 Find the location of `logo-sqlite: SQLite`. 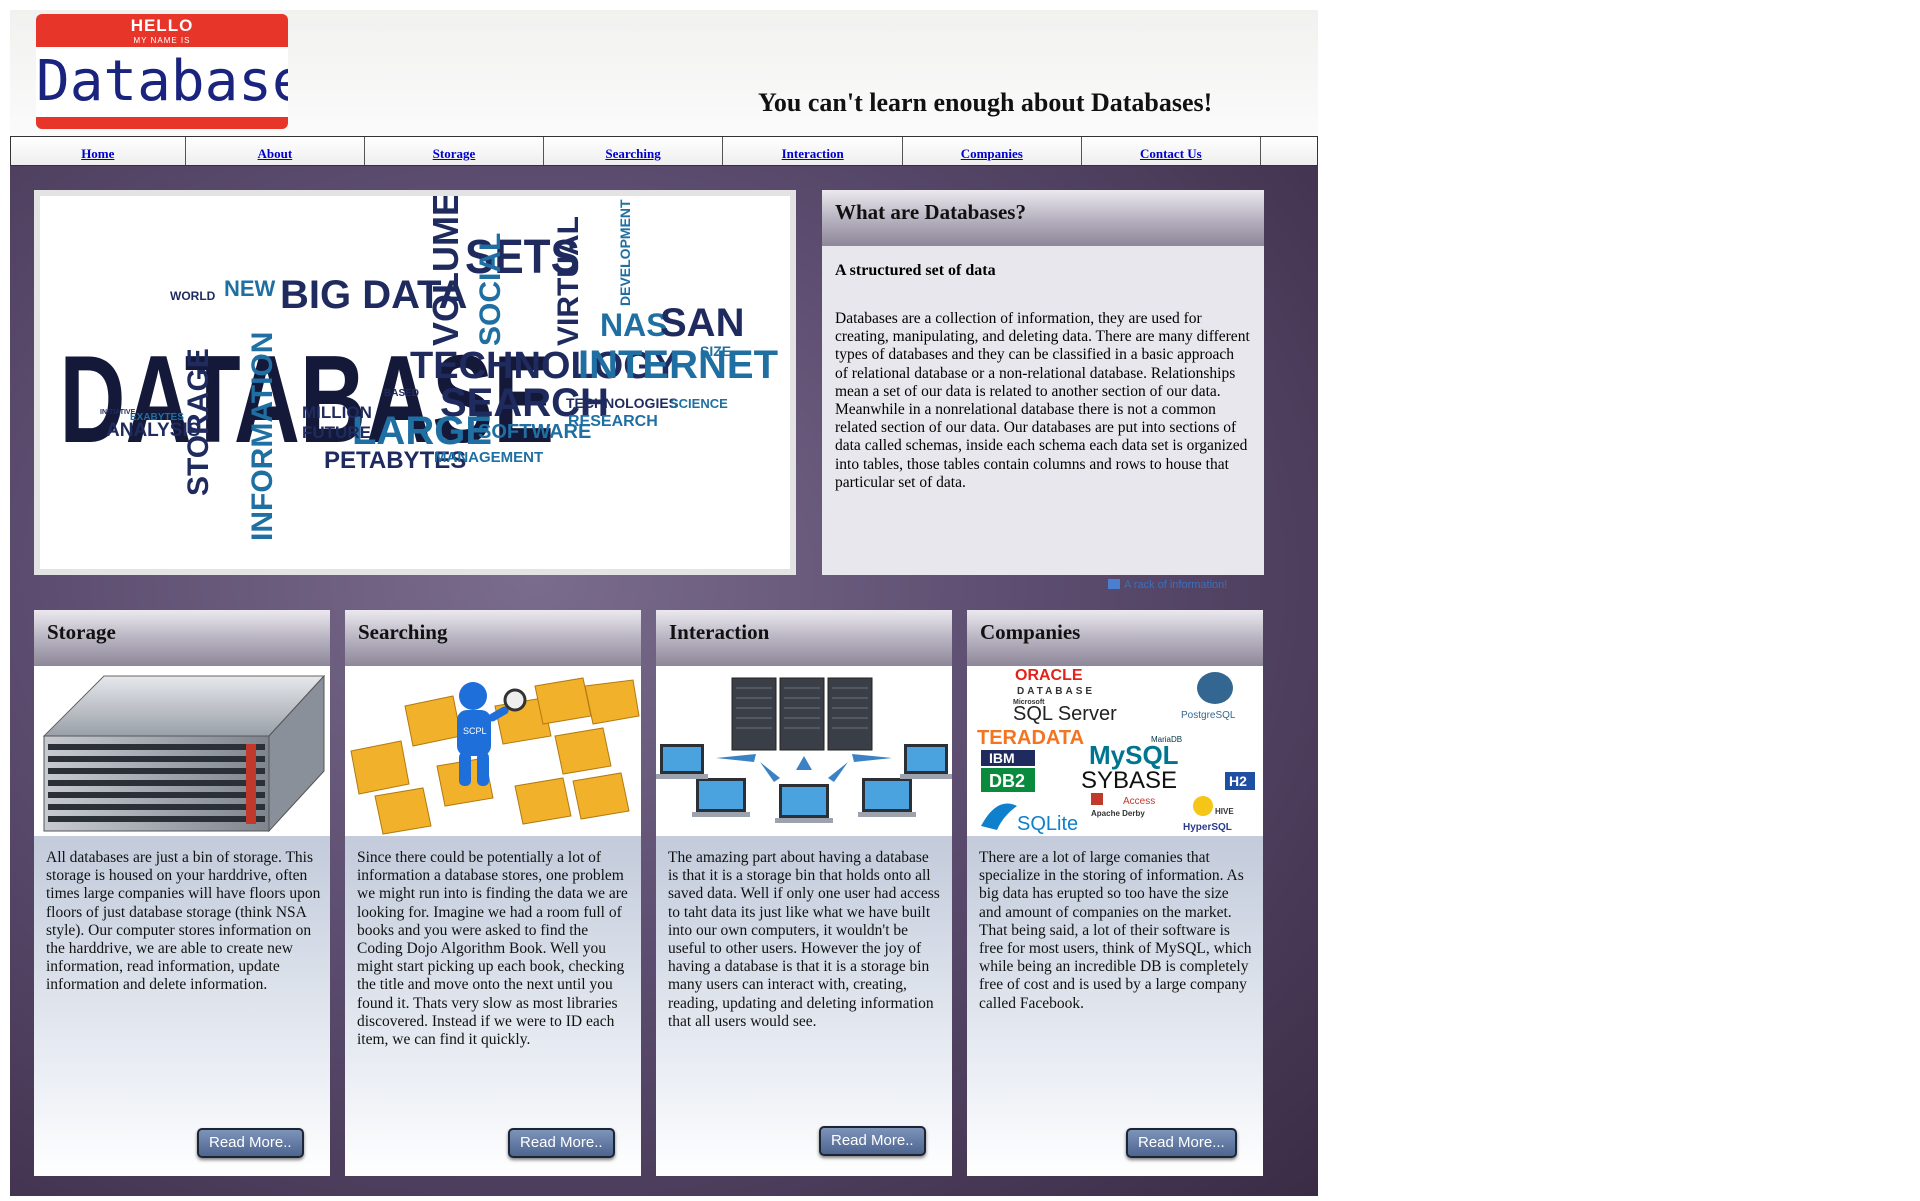

logo-sqlite: SQLite is located at coordinates (1047, 824).